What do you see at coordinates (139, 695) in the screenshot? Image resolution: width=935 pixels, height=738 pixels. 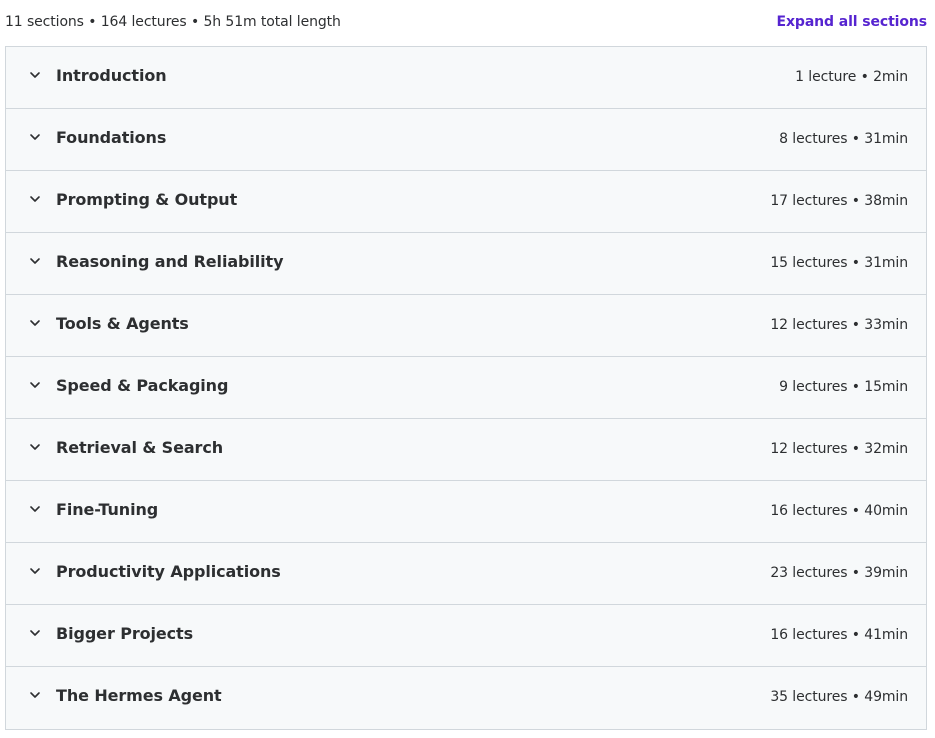 I see `section-title: The Hermes Agent` at bounding box center [139, 695].